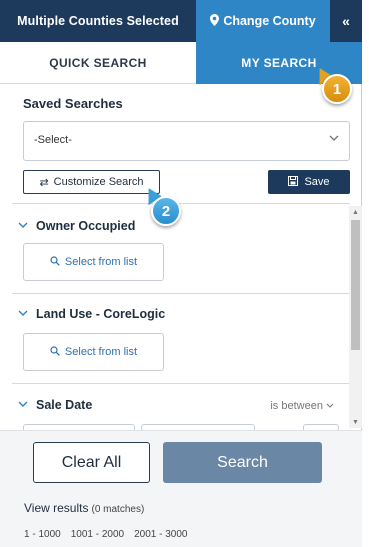 Image resolution: width=369 pixels, height=547 pixels. I want to click on customize-search-button: ⇄ Customize Search, so click(91, 182).